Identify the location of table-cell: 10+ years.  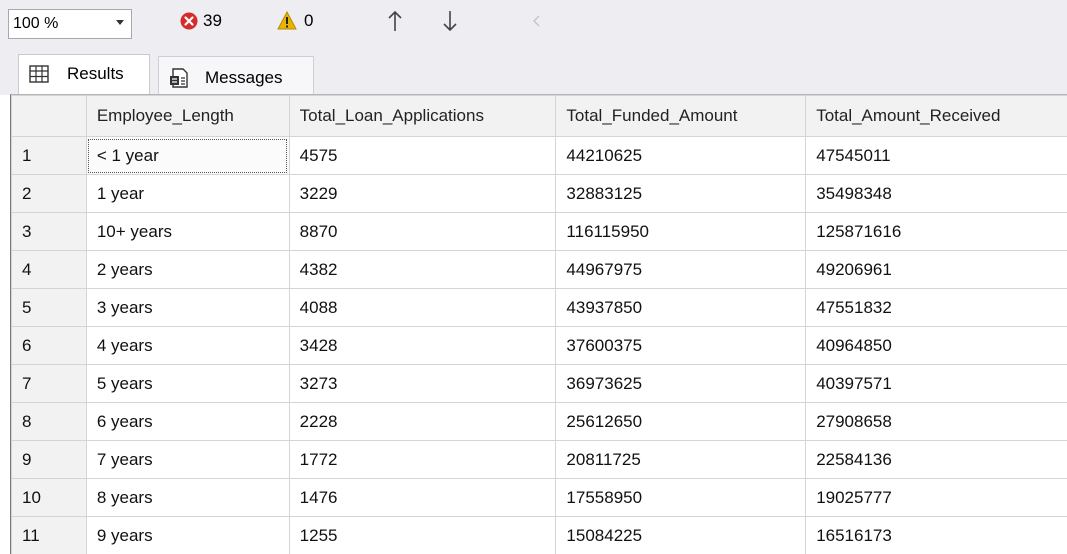
(187, 232).